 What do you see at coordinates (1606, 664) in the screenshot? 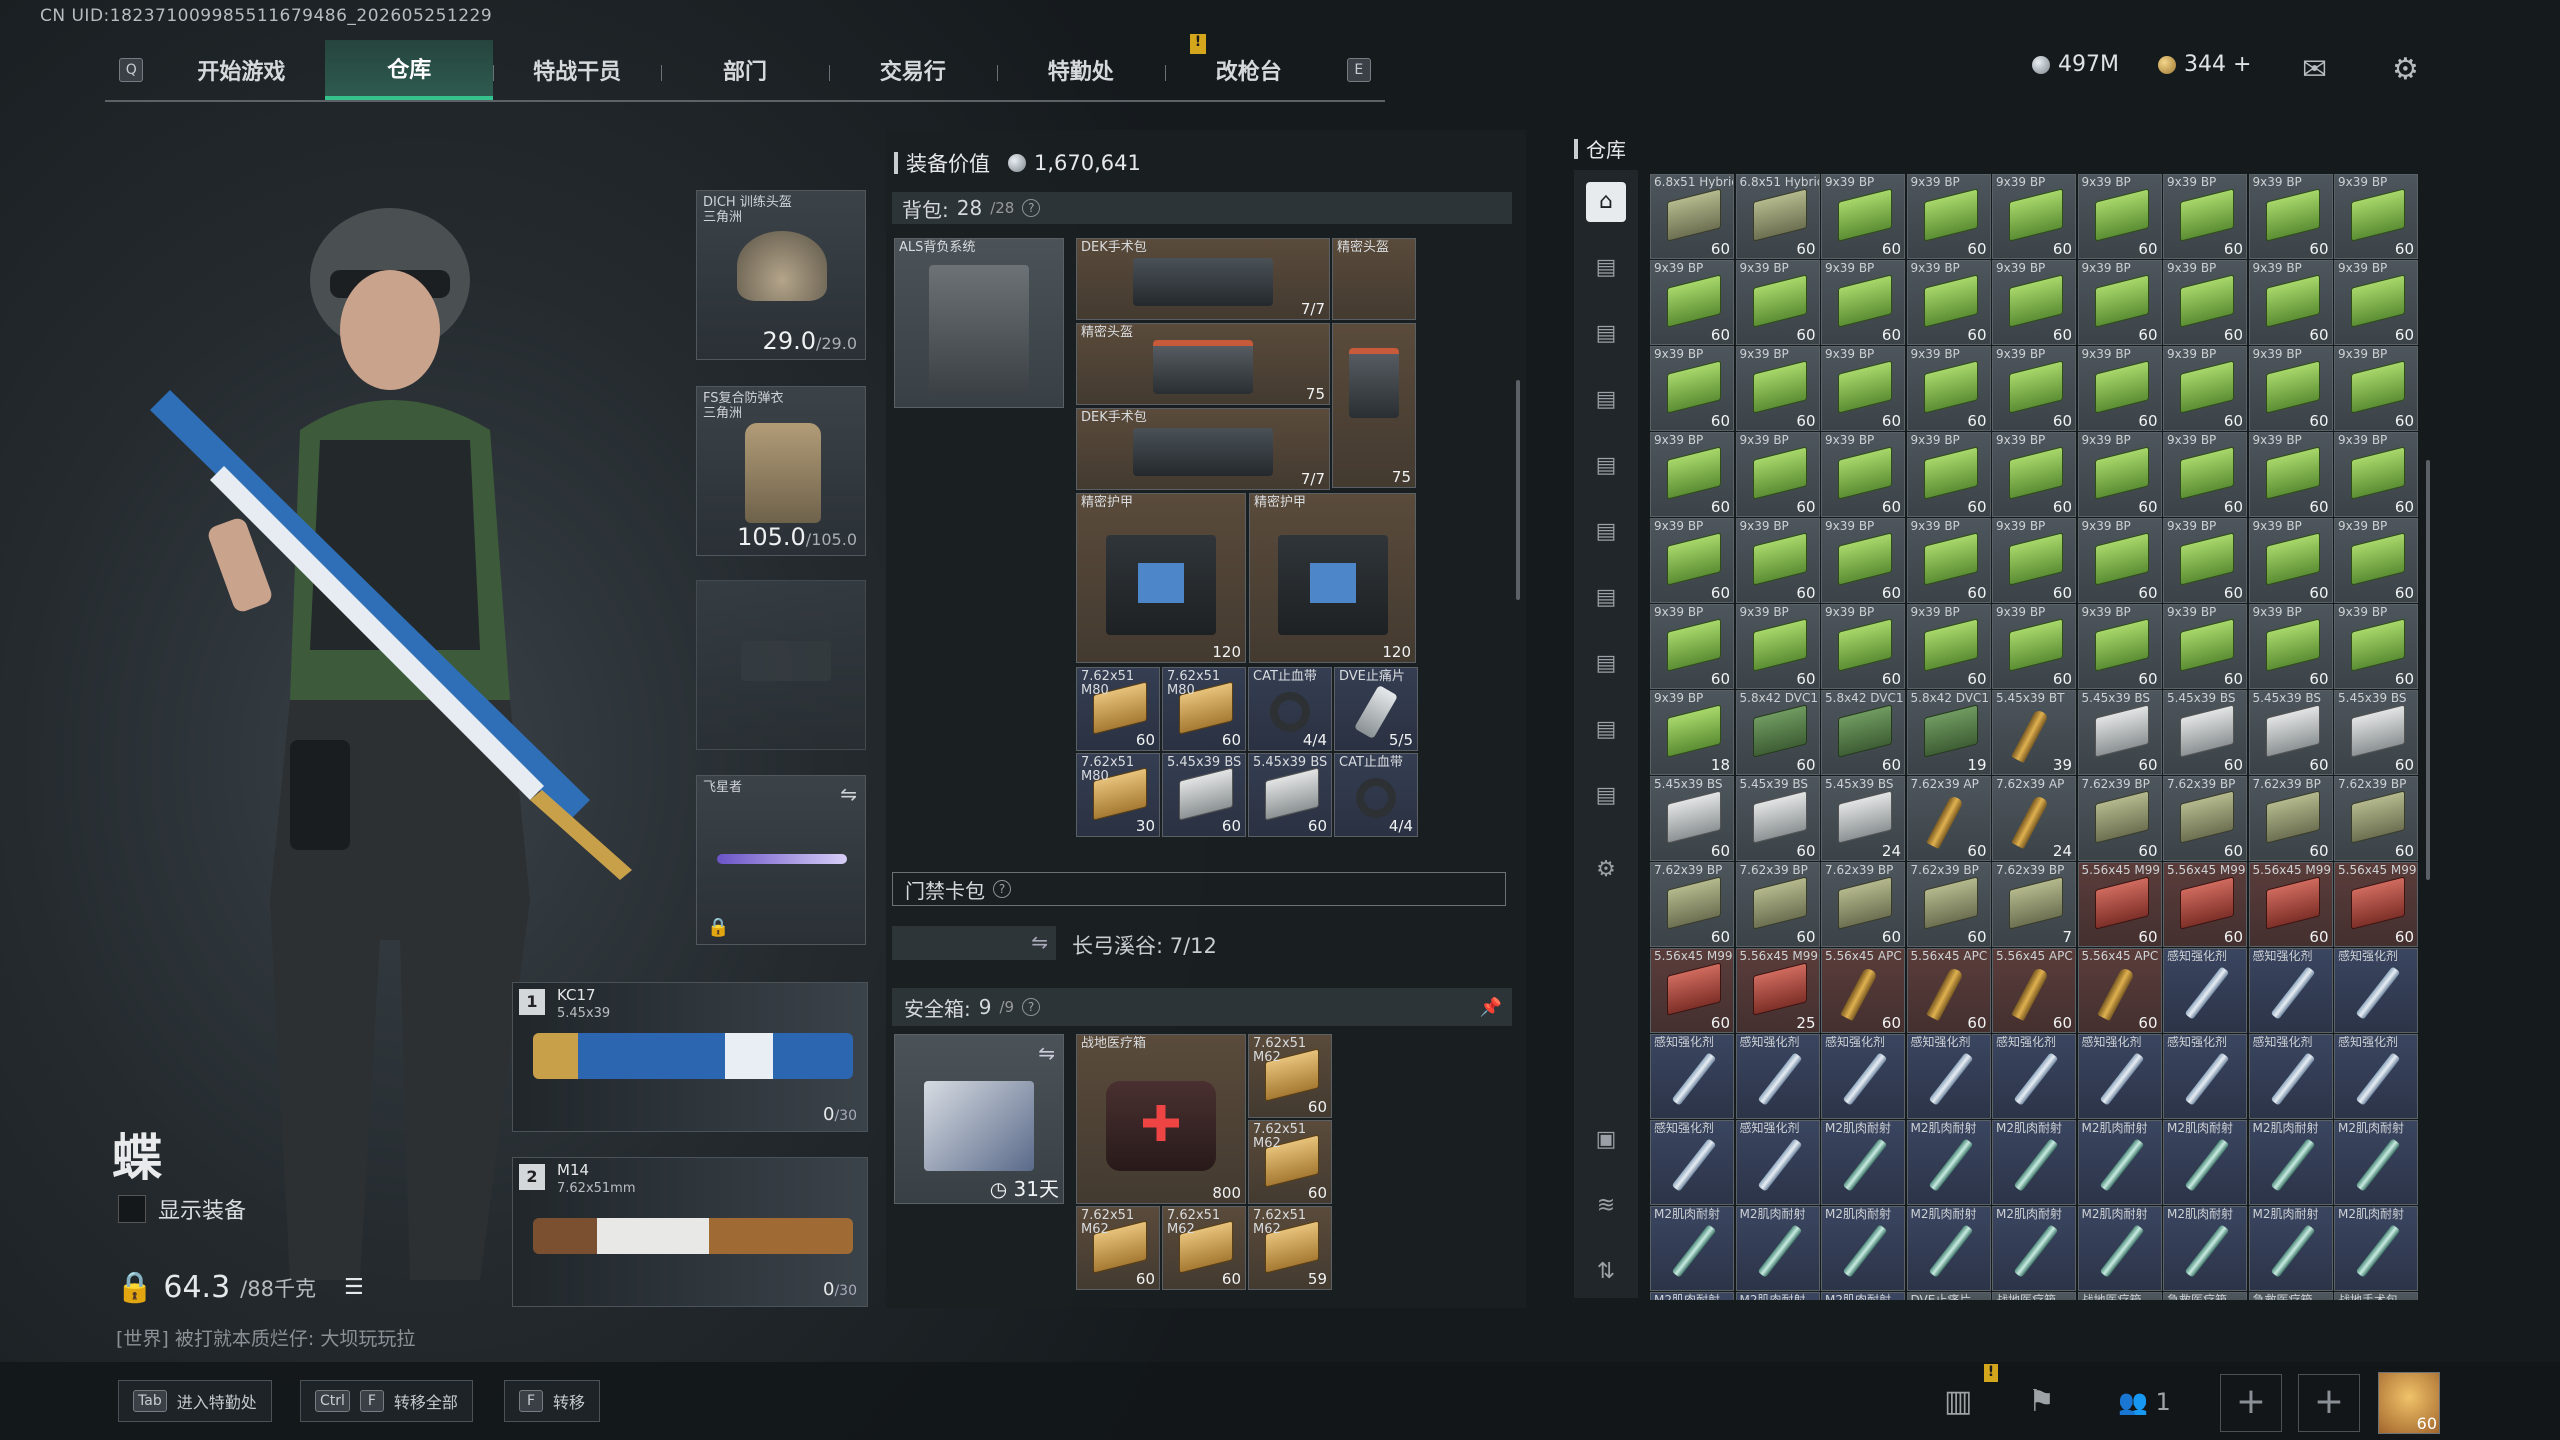
I see `storage-tab-7-icon: ▤` at bounding box center [1606, 664].